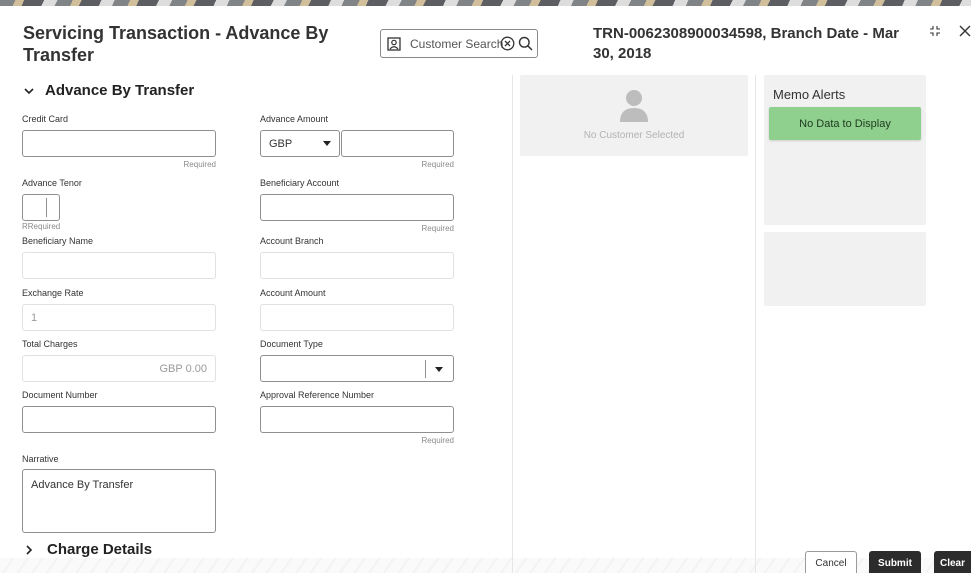 The width and height of the screenshot is (971, 573). What do you see at coordinates (40, 459) in the screenshot?
I see `narrative-label: Narrative` at bounding box center [40, 459].